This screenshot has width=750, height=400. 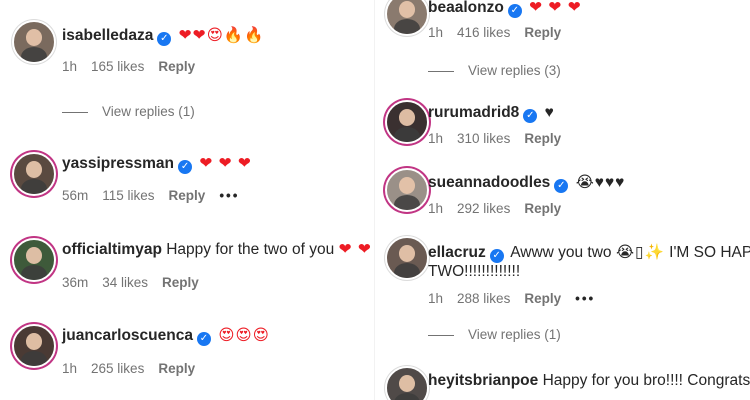 I want to click on comment-line: sueannadoodles ✓ 😭♥♥♥, so click(x=526, y=183).